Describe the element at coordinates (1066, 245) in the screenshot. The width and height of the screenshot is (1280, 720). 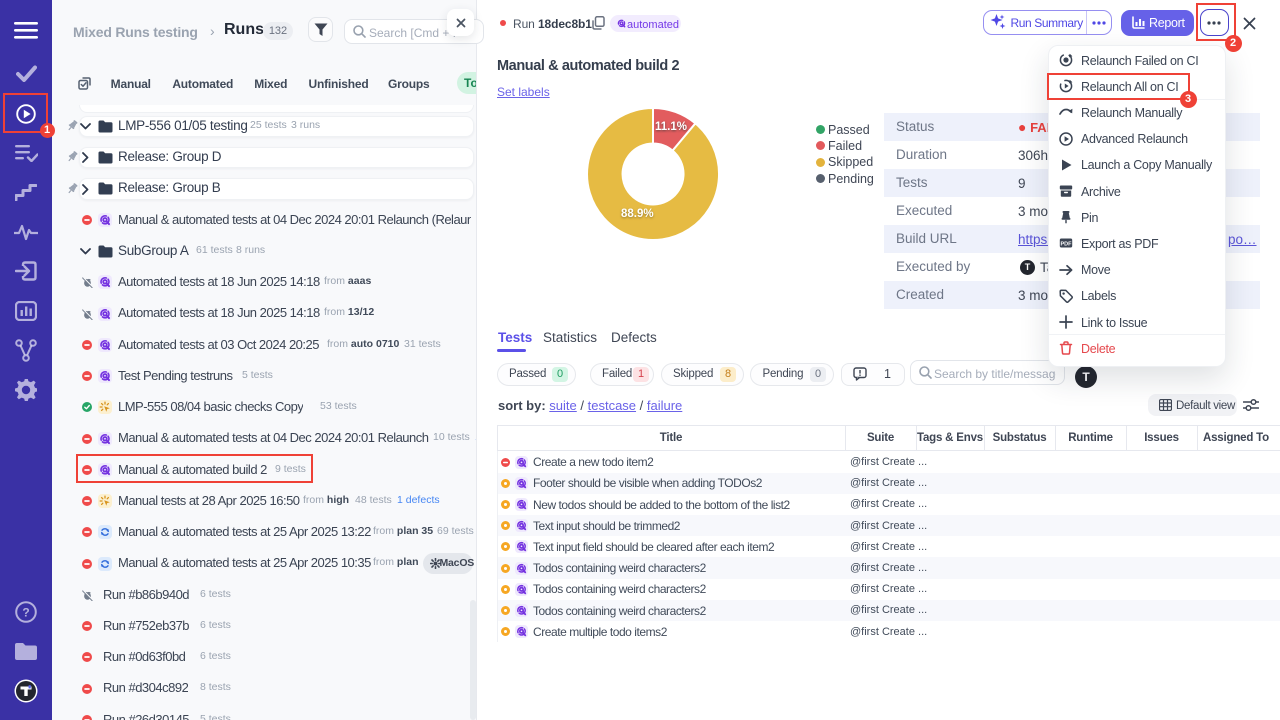
I see `svg-text: PDF` at that location.